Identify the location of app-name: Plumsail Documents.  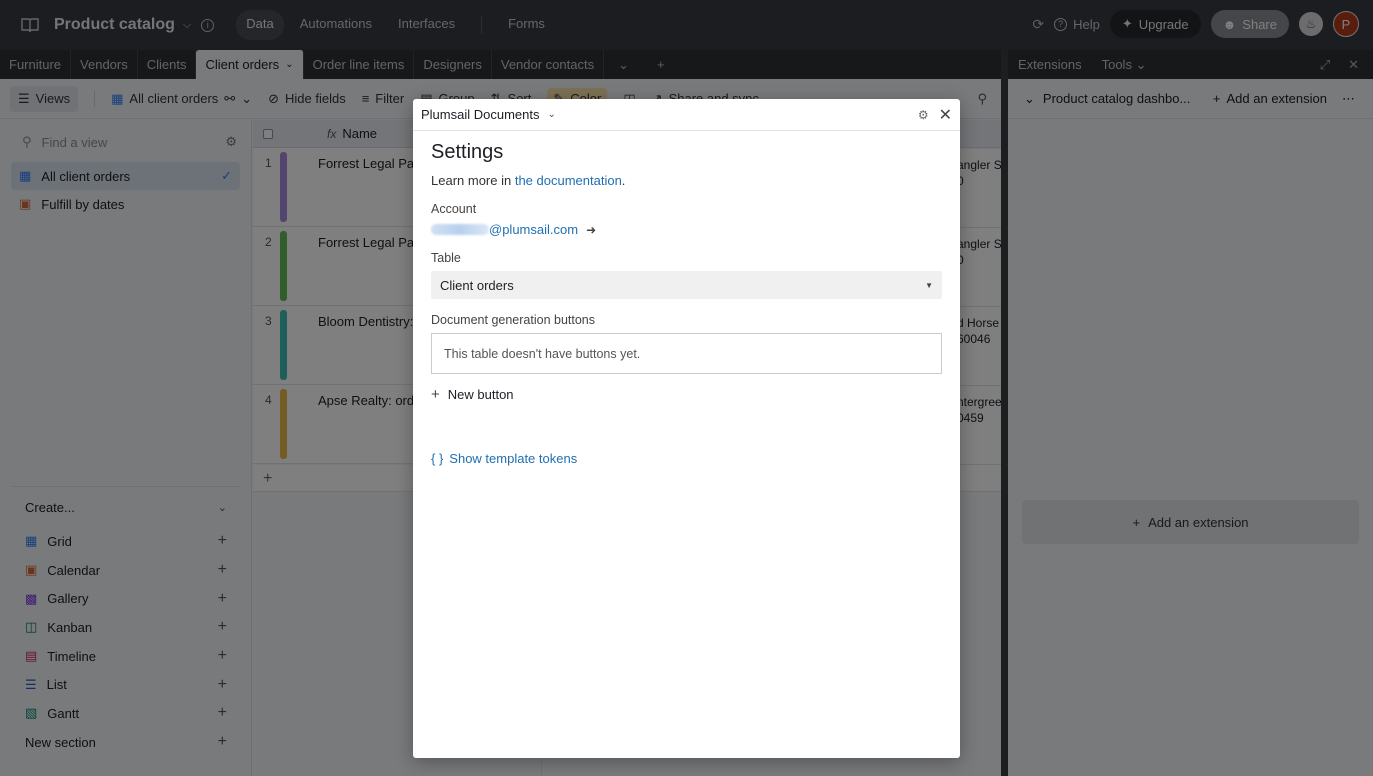
(480, 114).